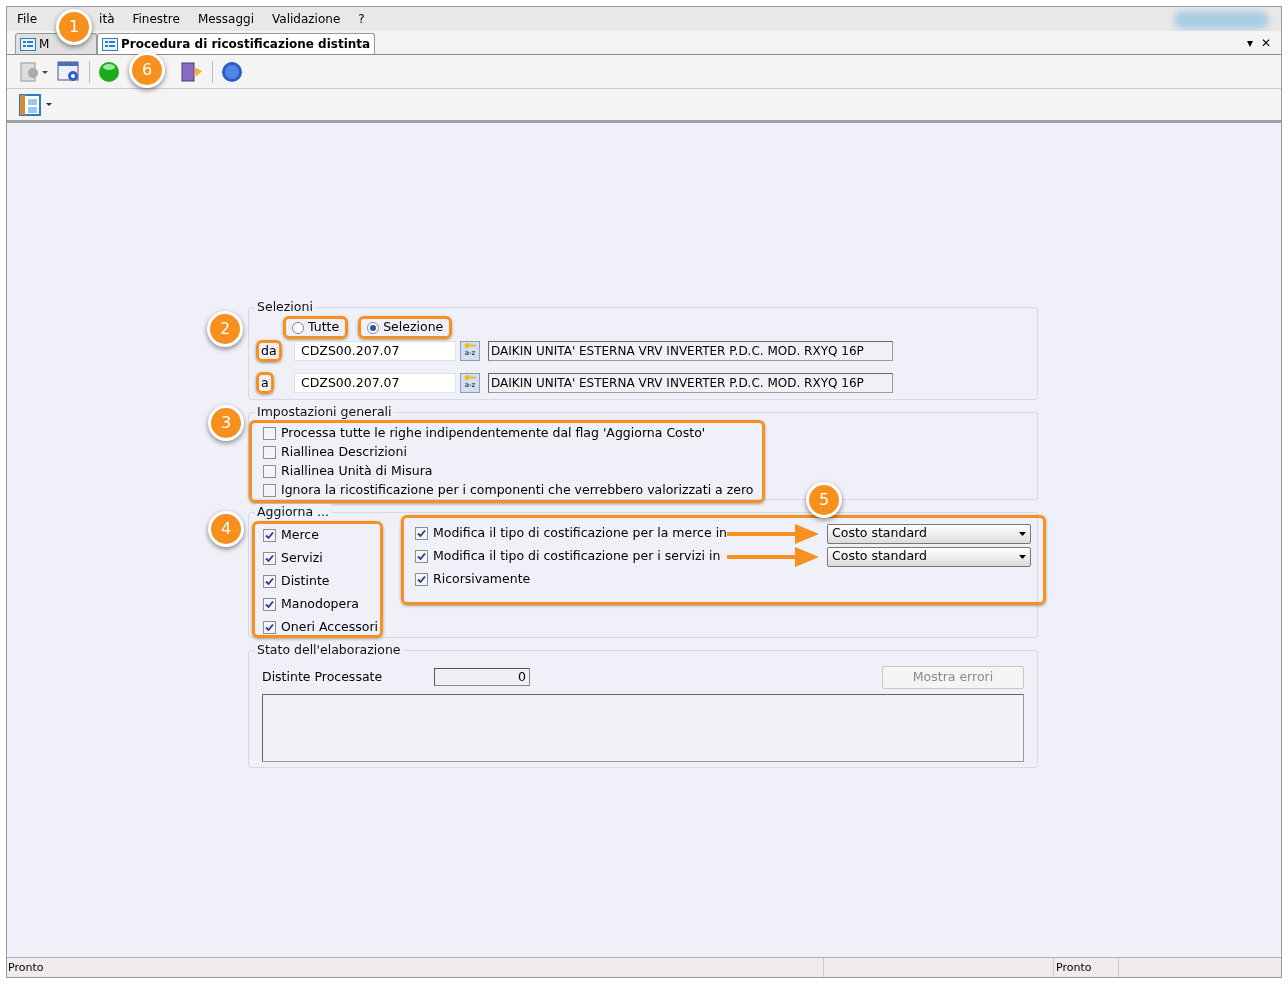 Image resolution: width=1288 pixels, height=984 pixels. Describe the element at coordinates (577, 556) in the screenshot. I see `option-label: Modifica il tipo di costificazione per i servizi in` at that location.